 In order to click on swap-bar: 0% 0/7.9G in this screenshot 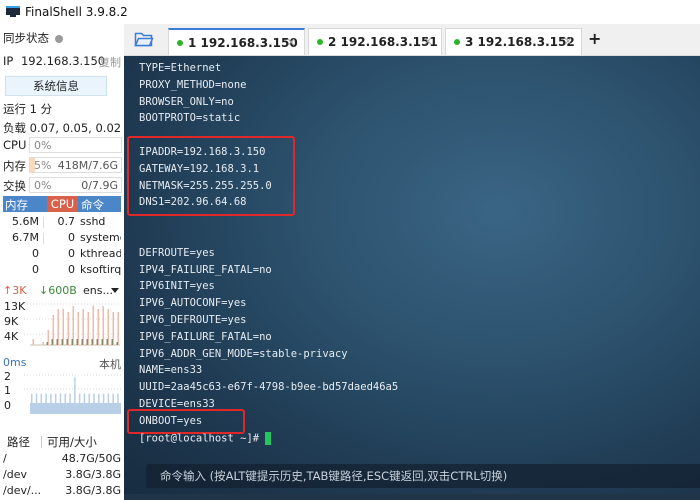, I will do `click(75, 185)`.